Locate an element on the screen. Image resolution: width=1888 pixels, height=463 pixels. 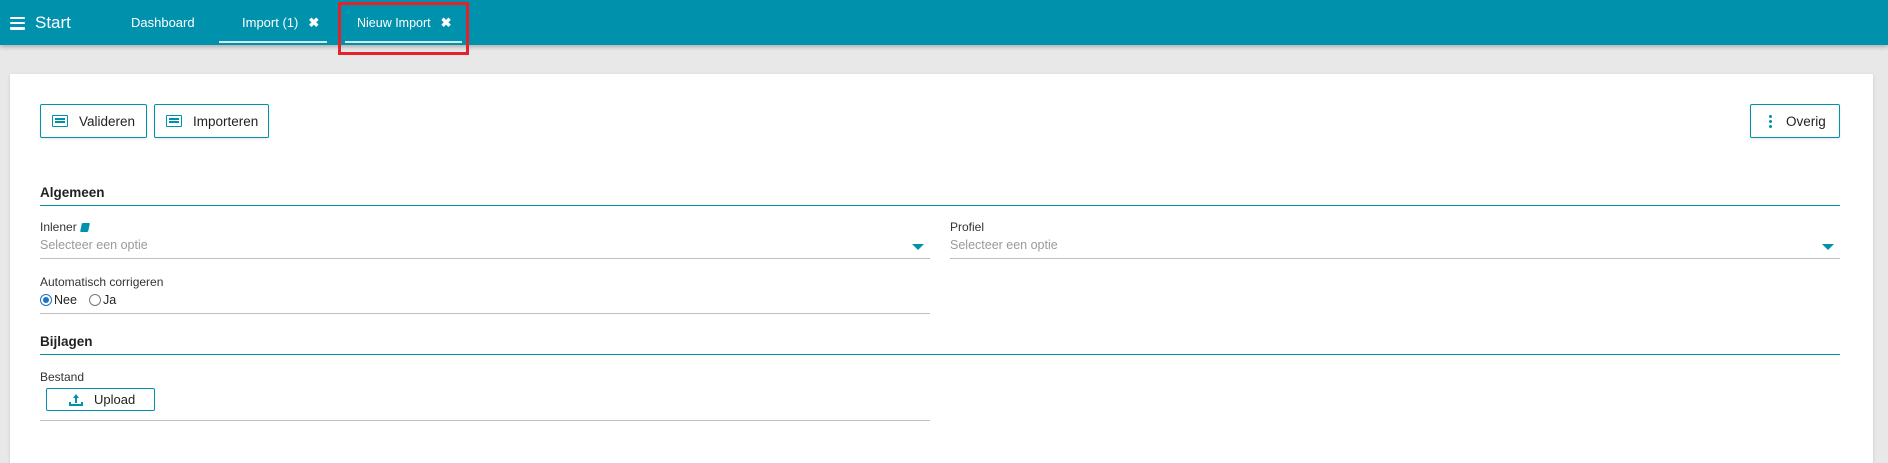
inlener-underline is located at coordinates (485, 258).